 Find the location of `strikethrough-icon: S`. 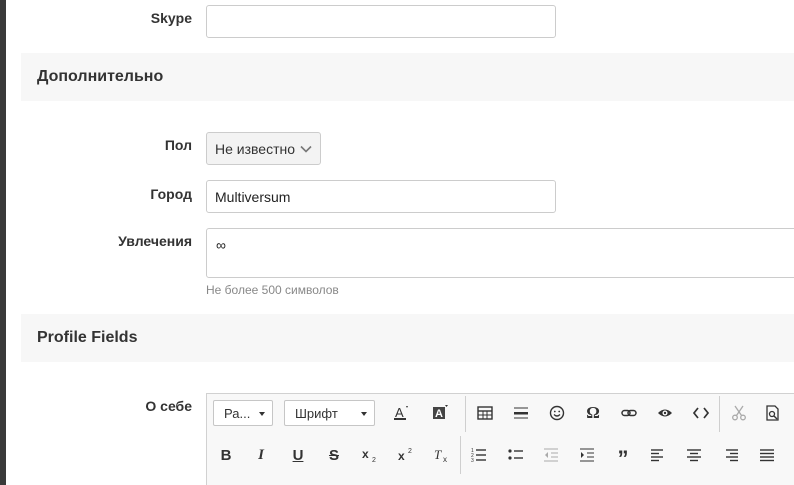

strikethrough-icon: S is located at coordinates (333, 455).